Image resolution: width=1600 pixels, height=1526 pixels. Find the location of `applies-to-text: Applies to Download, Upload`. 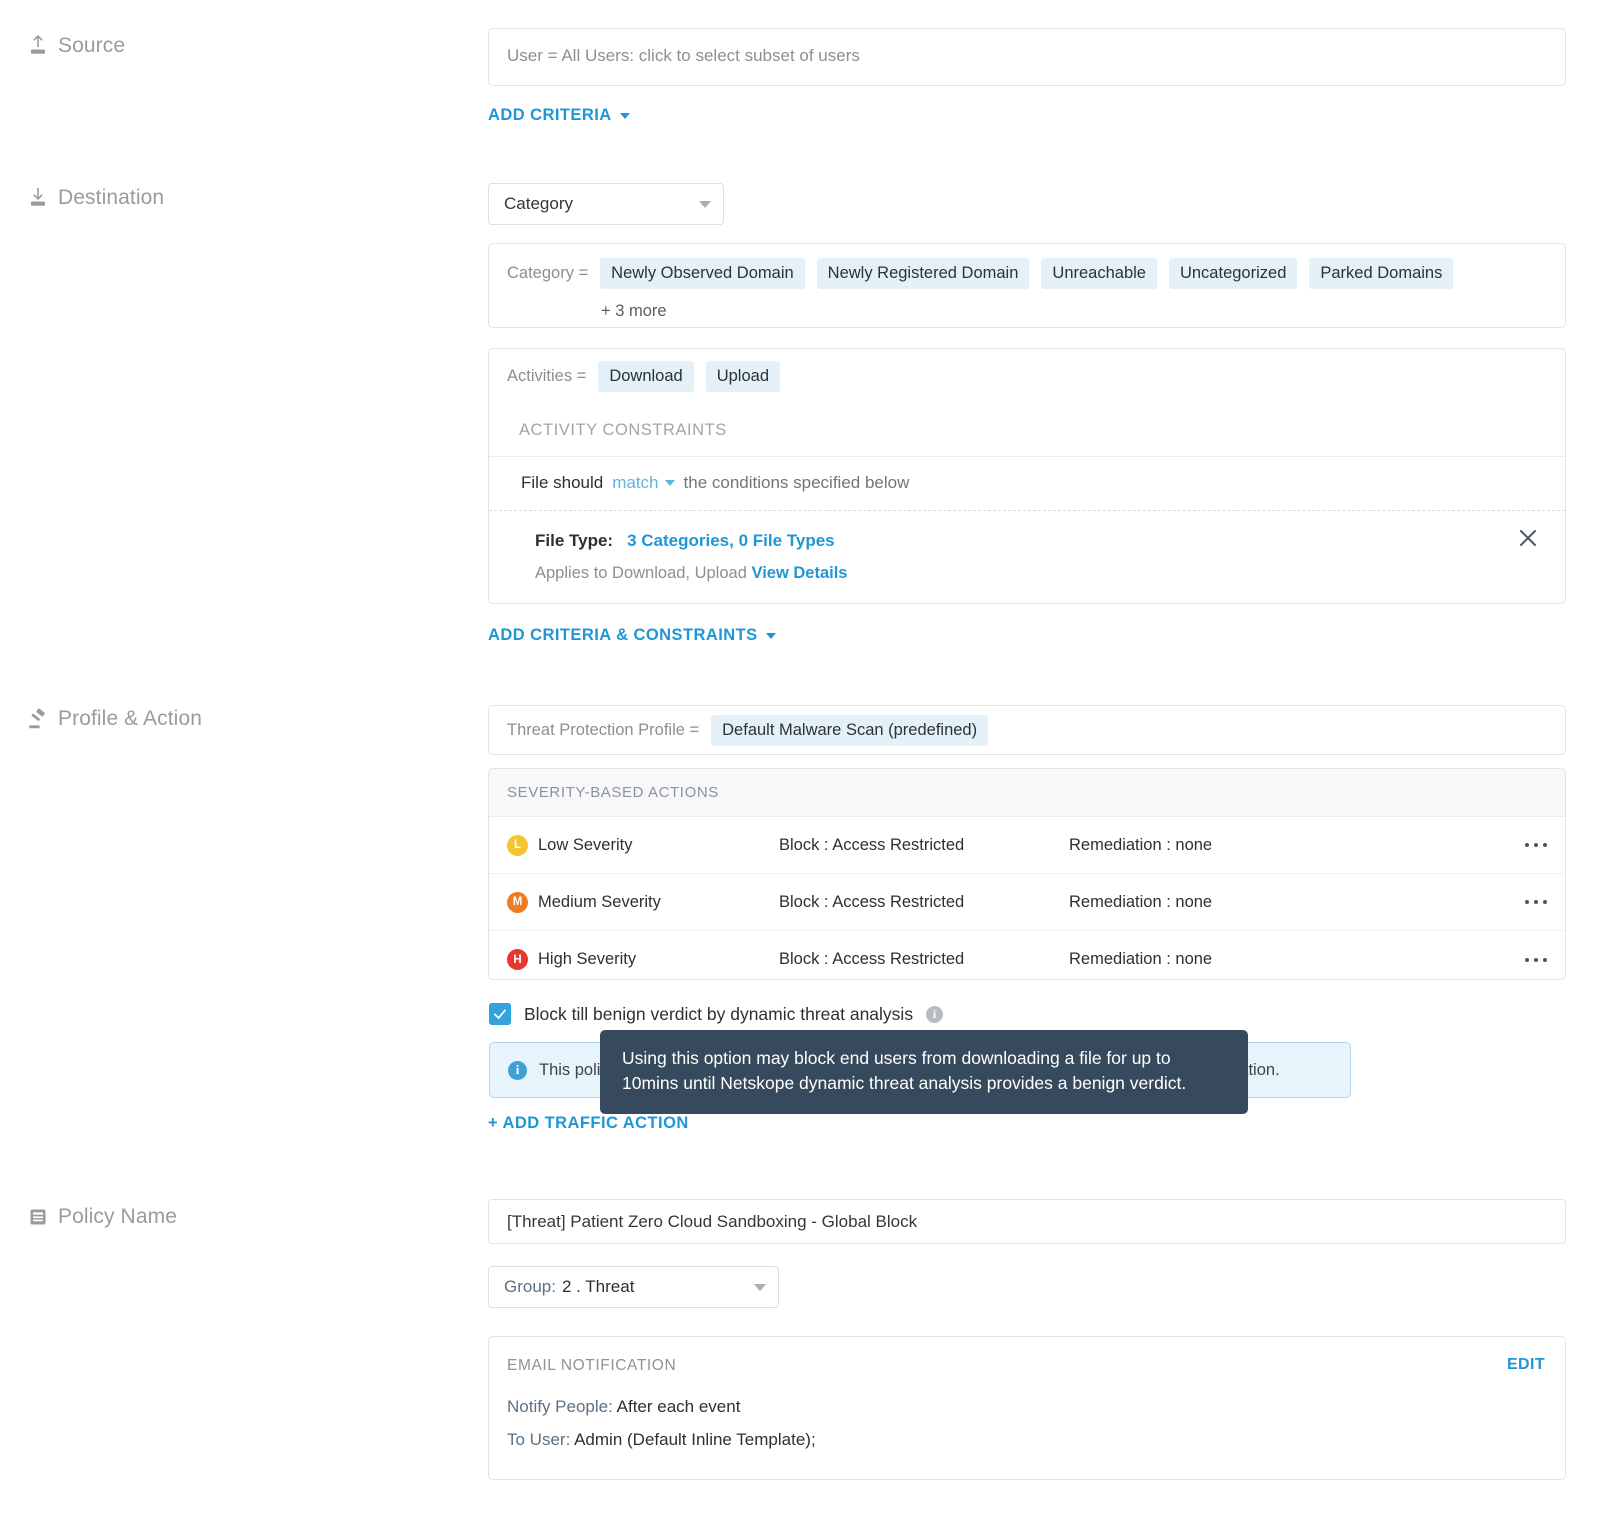

applies-to-text: Applies to Download, Upload is located at coordinates (641, 573).